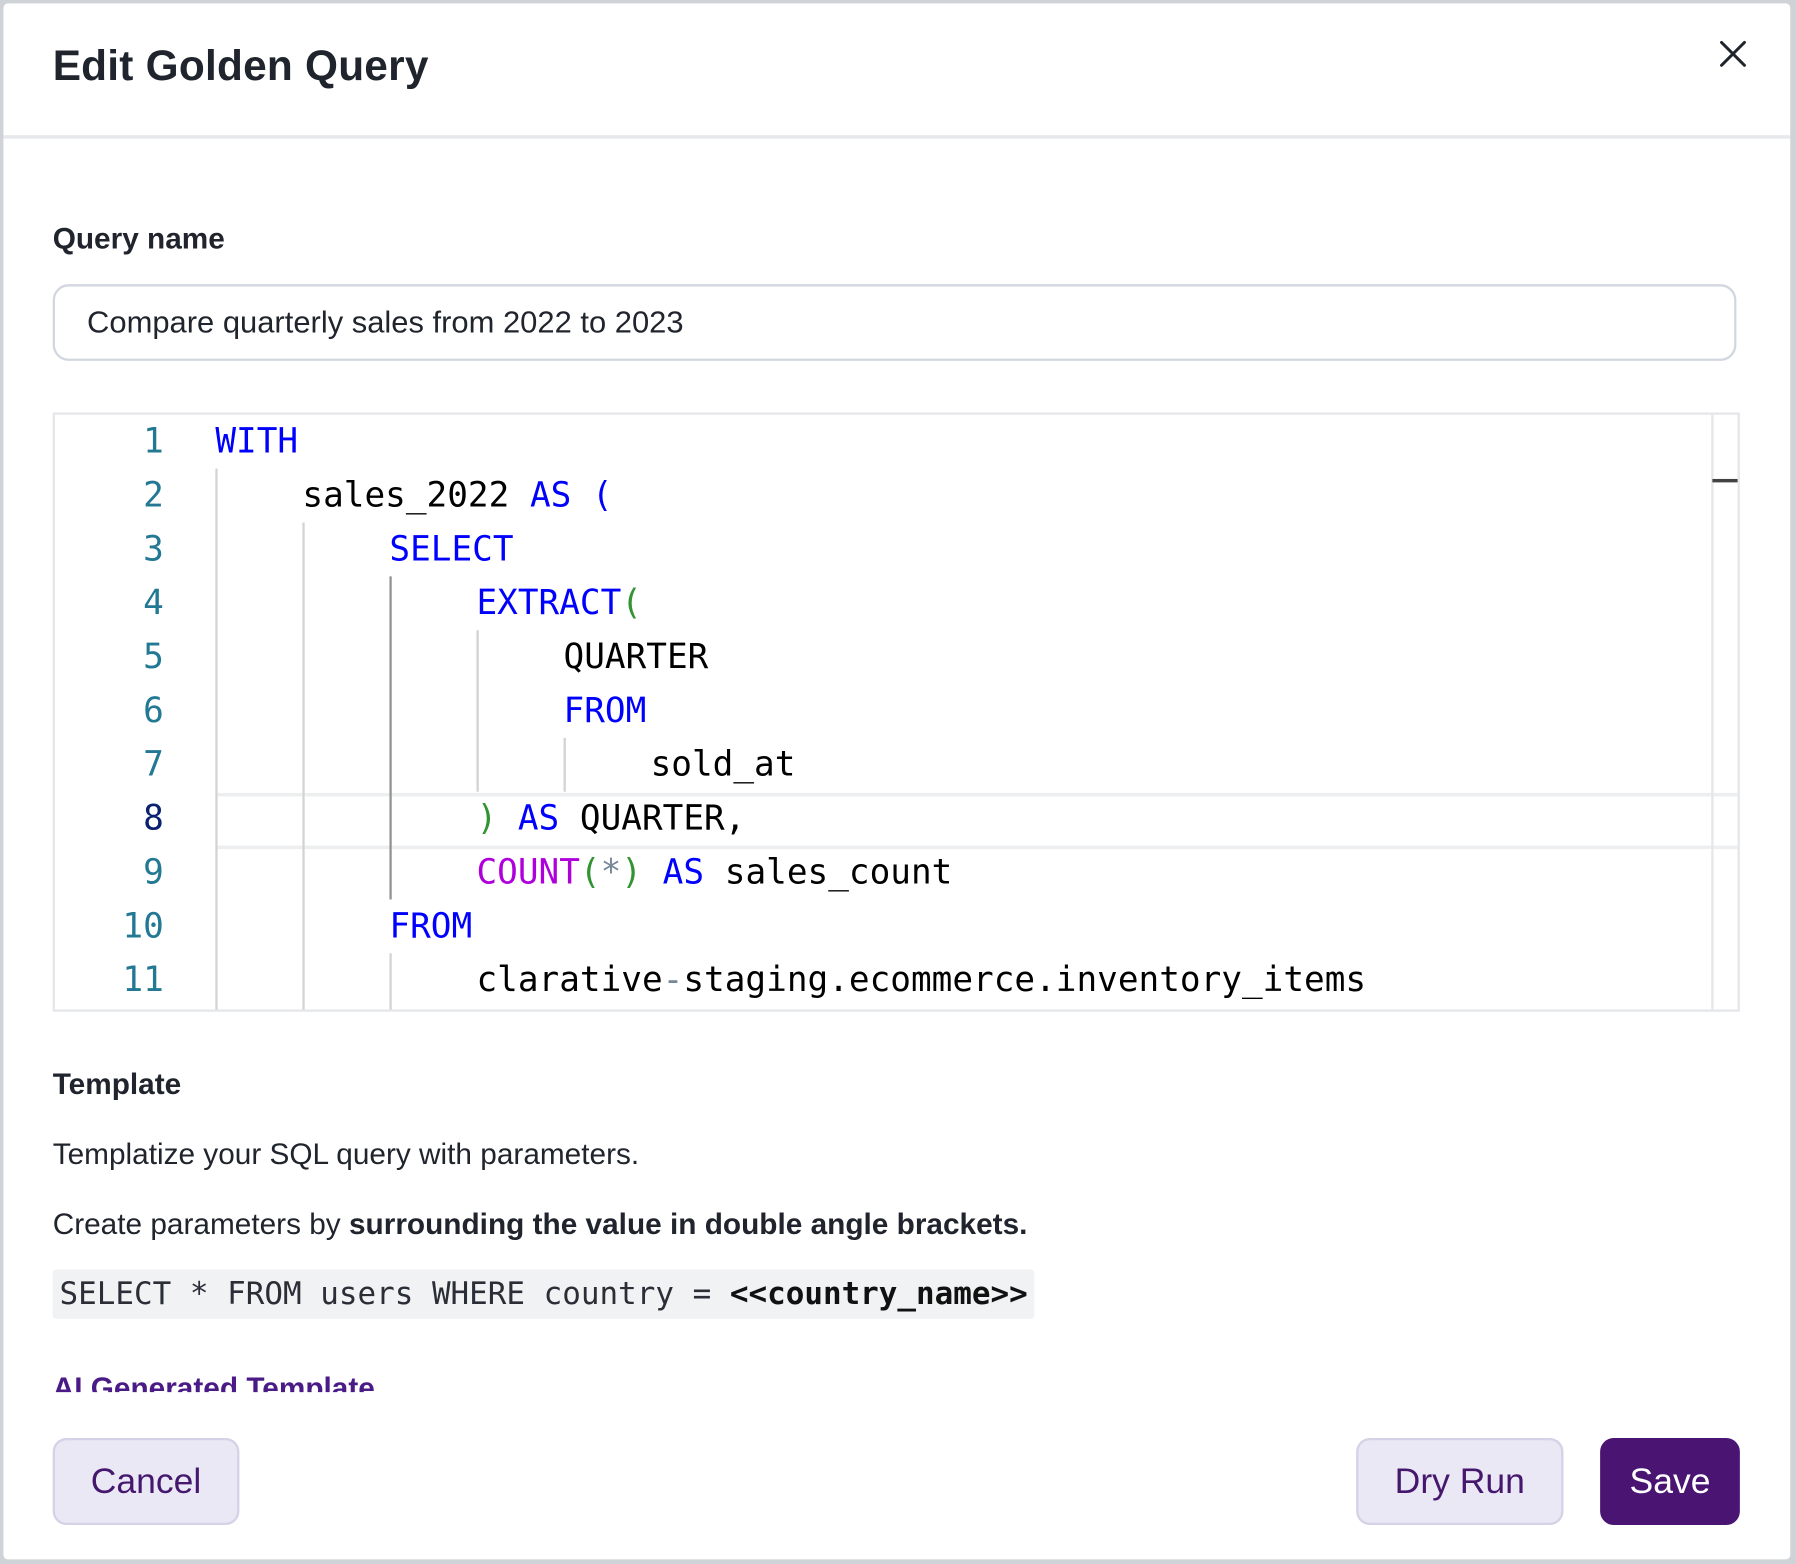 Image resolution: width=1796 pixels, height=1564 pixels. I want to click on code-line: EXTRACT(, so click(559, 603).